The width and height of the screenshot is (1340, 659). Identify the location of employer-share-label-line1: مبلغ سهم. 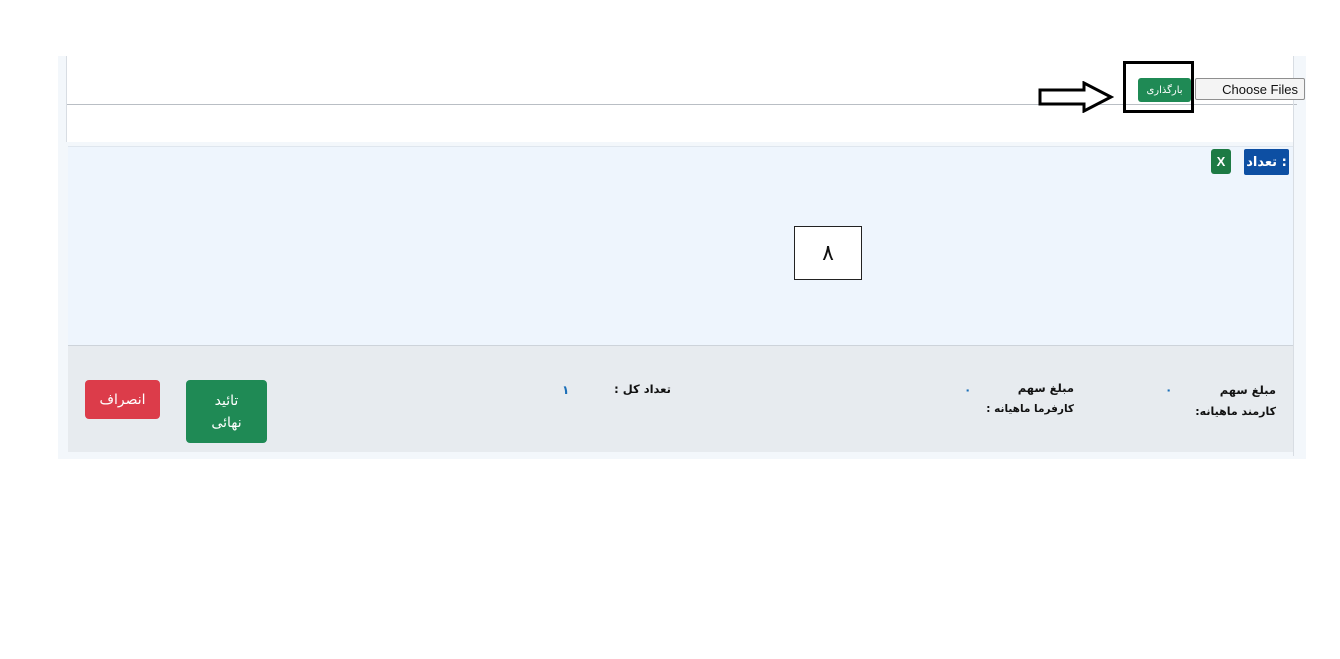
(1045, 388).